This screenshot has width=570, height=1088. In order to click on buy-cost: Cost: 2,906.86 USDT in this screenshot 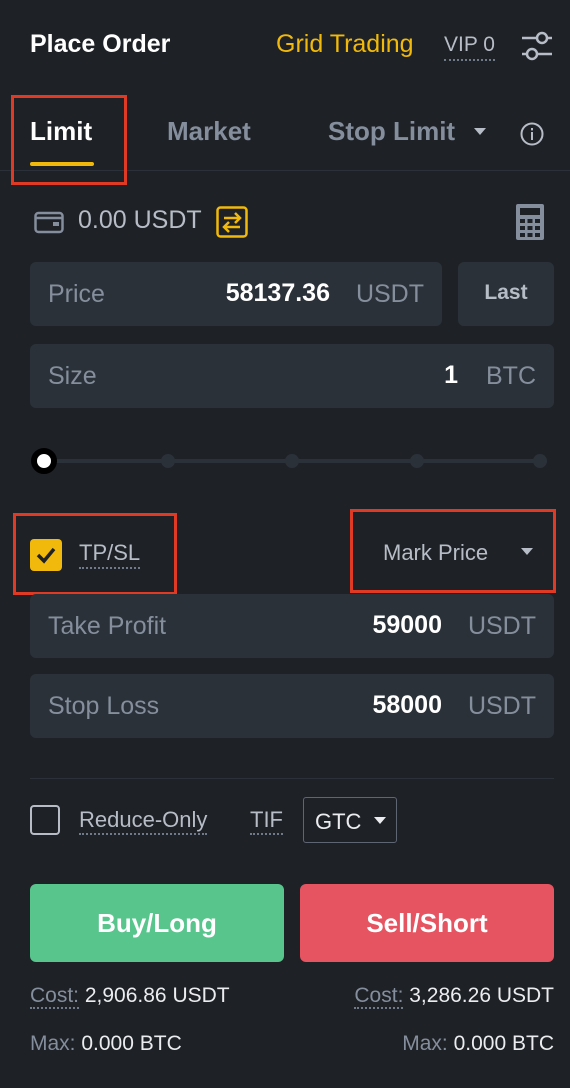, I will do `click(130, 996)`.